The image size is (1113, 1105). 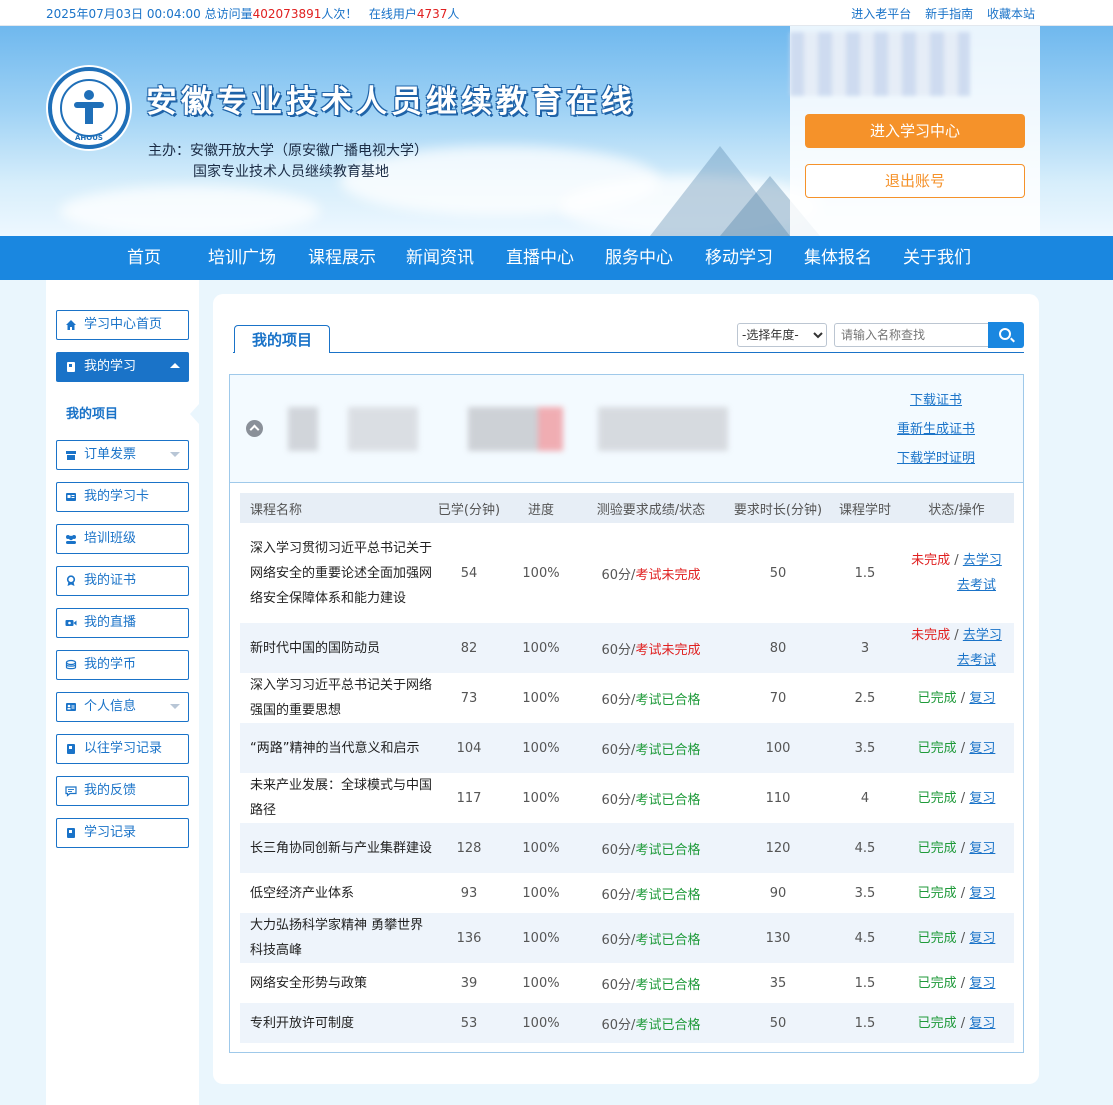 What do you see at coordinates (936, 405) in the screenshot?
I see `download-certificate-link: 下载证书` at bounding box center [936, 405].